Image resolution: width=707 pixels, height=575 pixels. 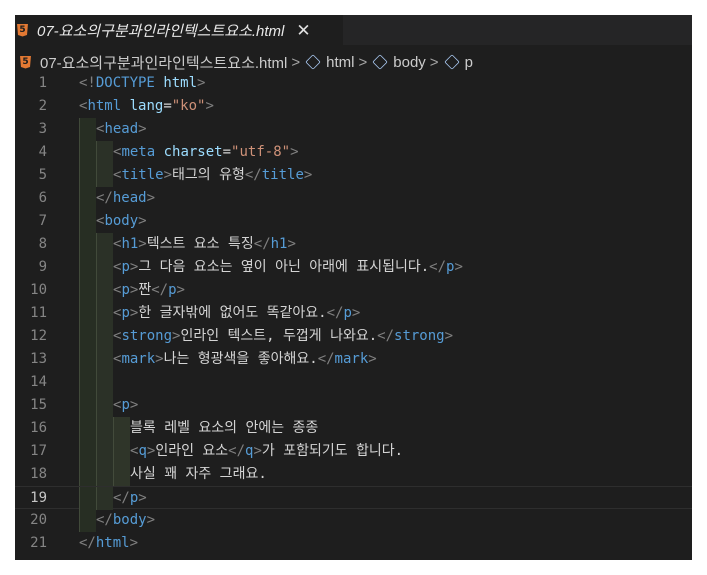 I want to click on code-text: <p>, so click(x=125, y=405).